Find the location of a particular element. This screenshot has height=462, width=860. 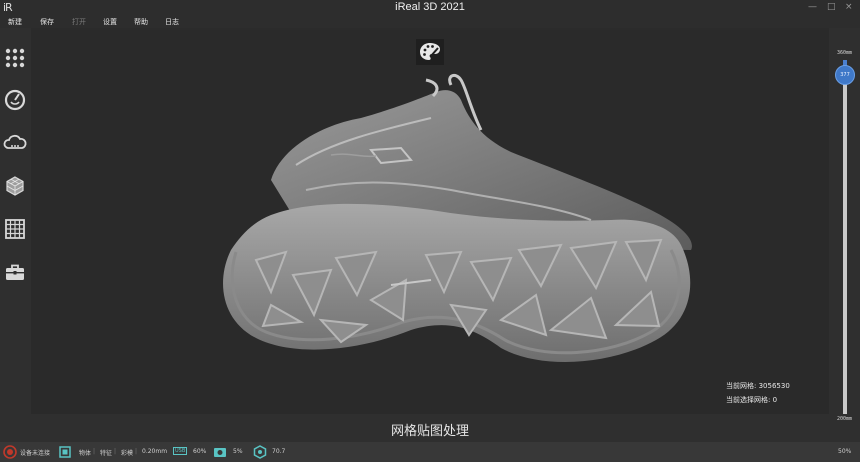

close-button: × is located at coordinates (849, 7).